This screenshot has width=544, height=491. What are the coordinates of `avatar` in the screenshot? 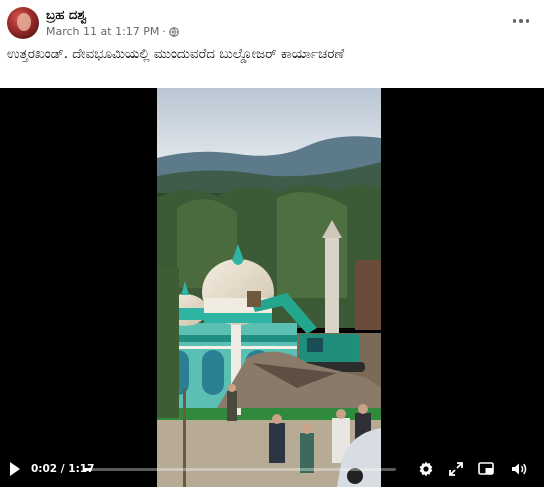 It's located at (23, 23).